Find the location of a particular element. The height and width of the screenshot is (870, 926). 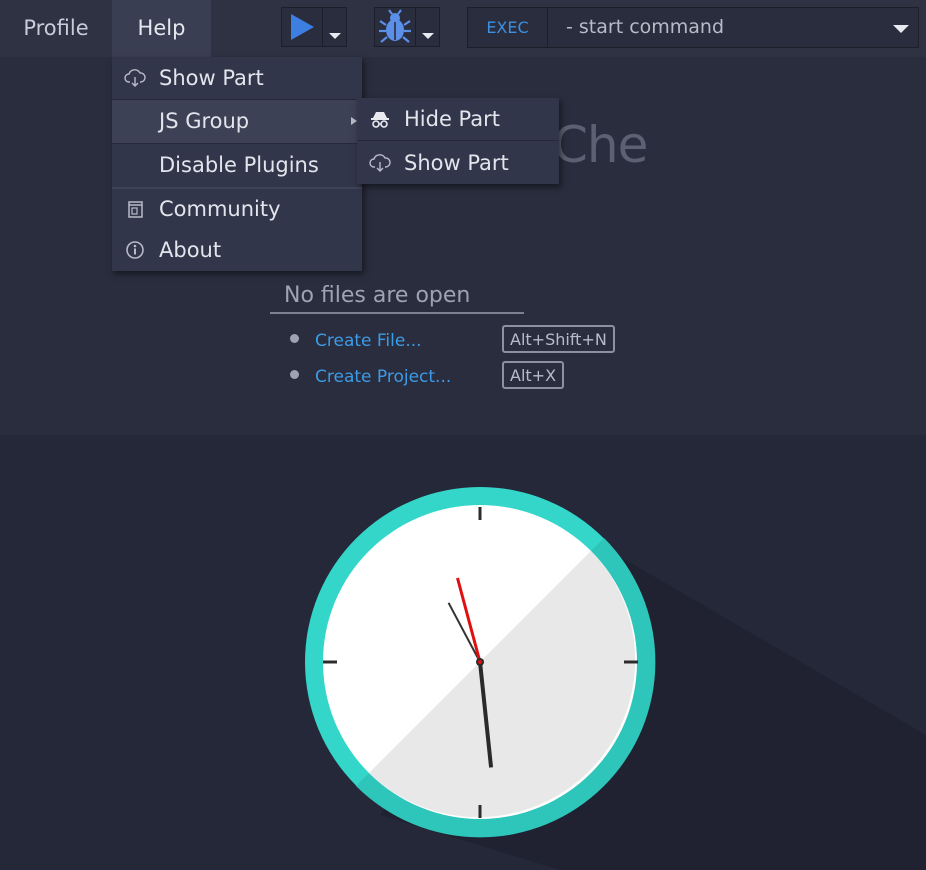

menu-item-show-part: Show Part is located at coordinates (237, 78).